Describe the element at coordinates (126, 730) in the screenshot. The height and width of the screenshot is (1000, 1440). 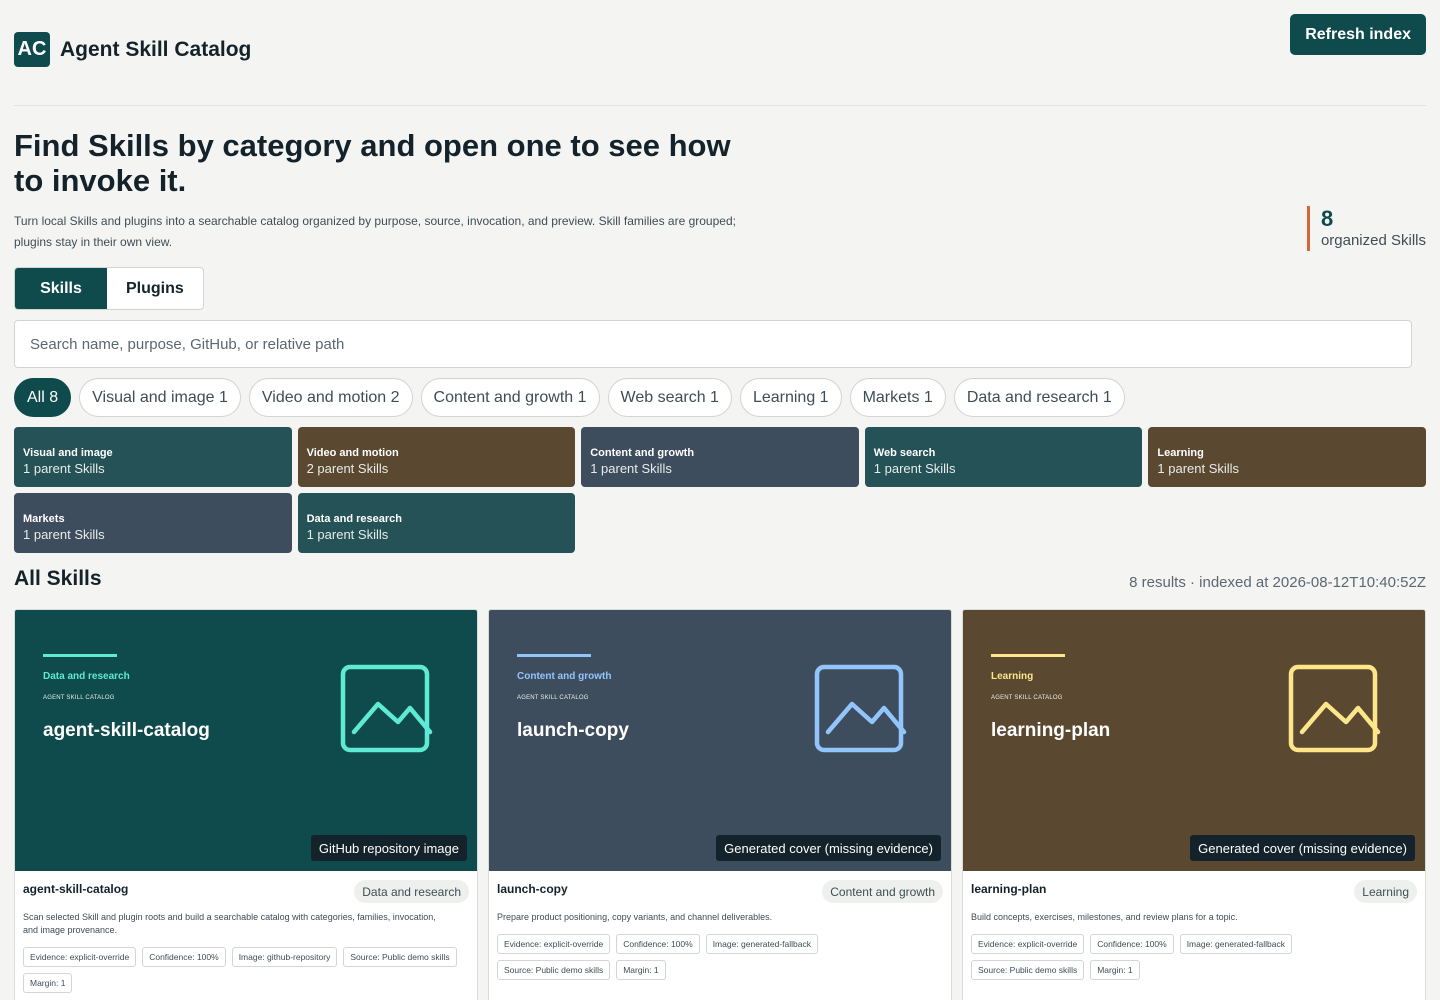
I see `cover-skill-name: agent-skill-catalog` at that location.